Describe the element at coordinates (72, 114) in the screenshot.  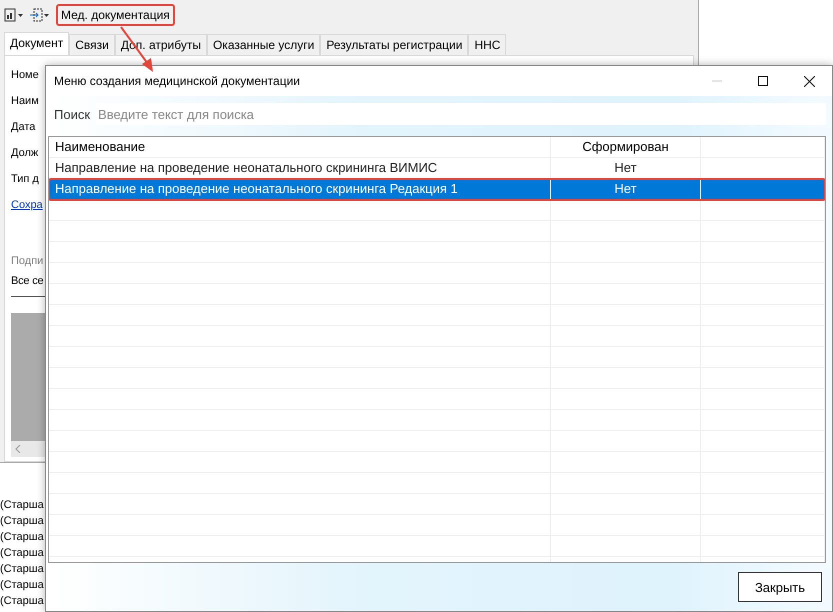
I see `search-label: Поиск` at that location.